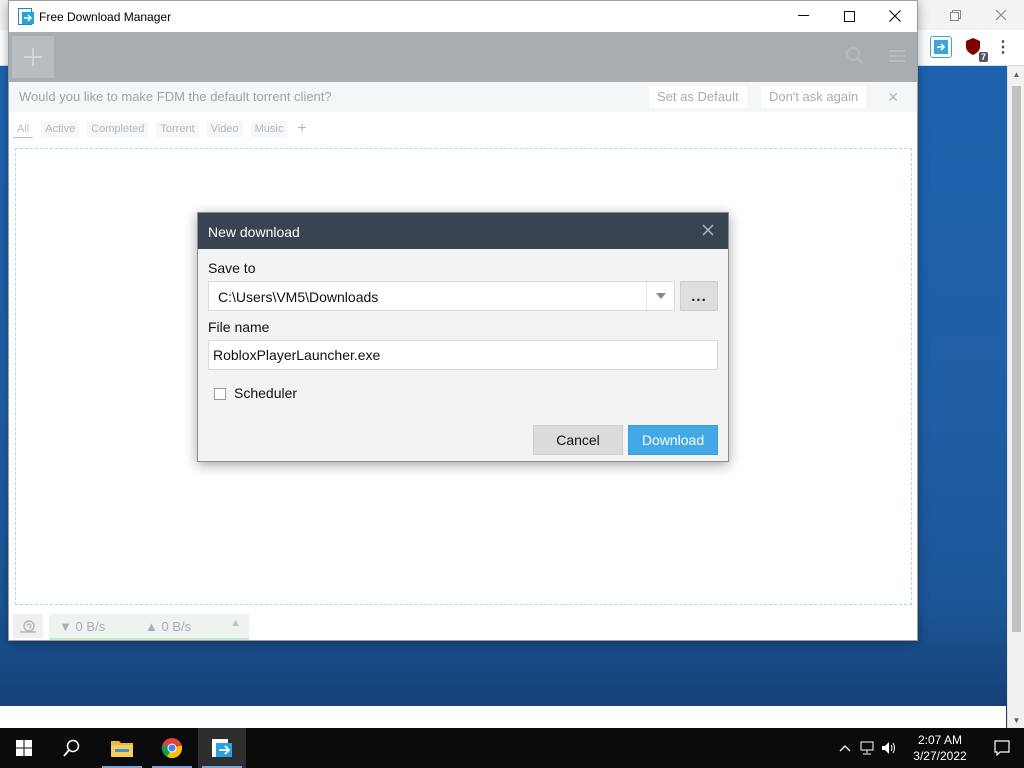  I want to click on speaker-icon, so click(888, 748).